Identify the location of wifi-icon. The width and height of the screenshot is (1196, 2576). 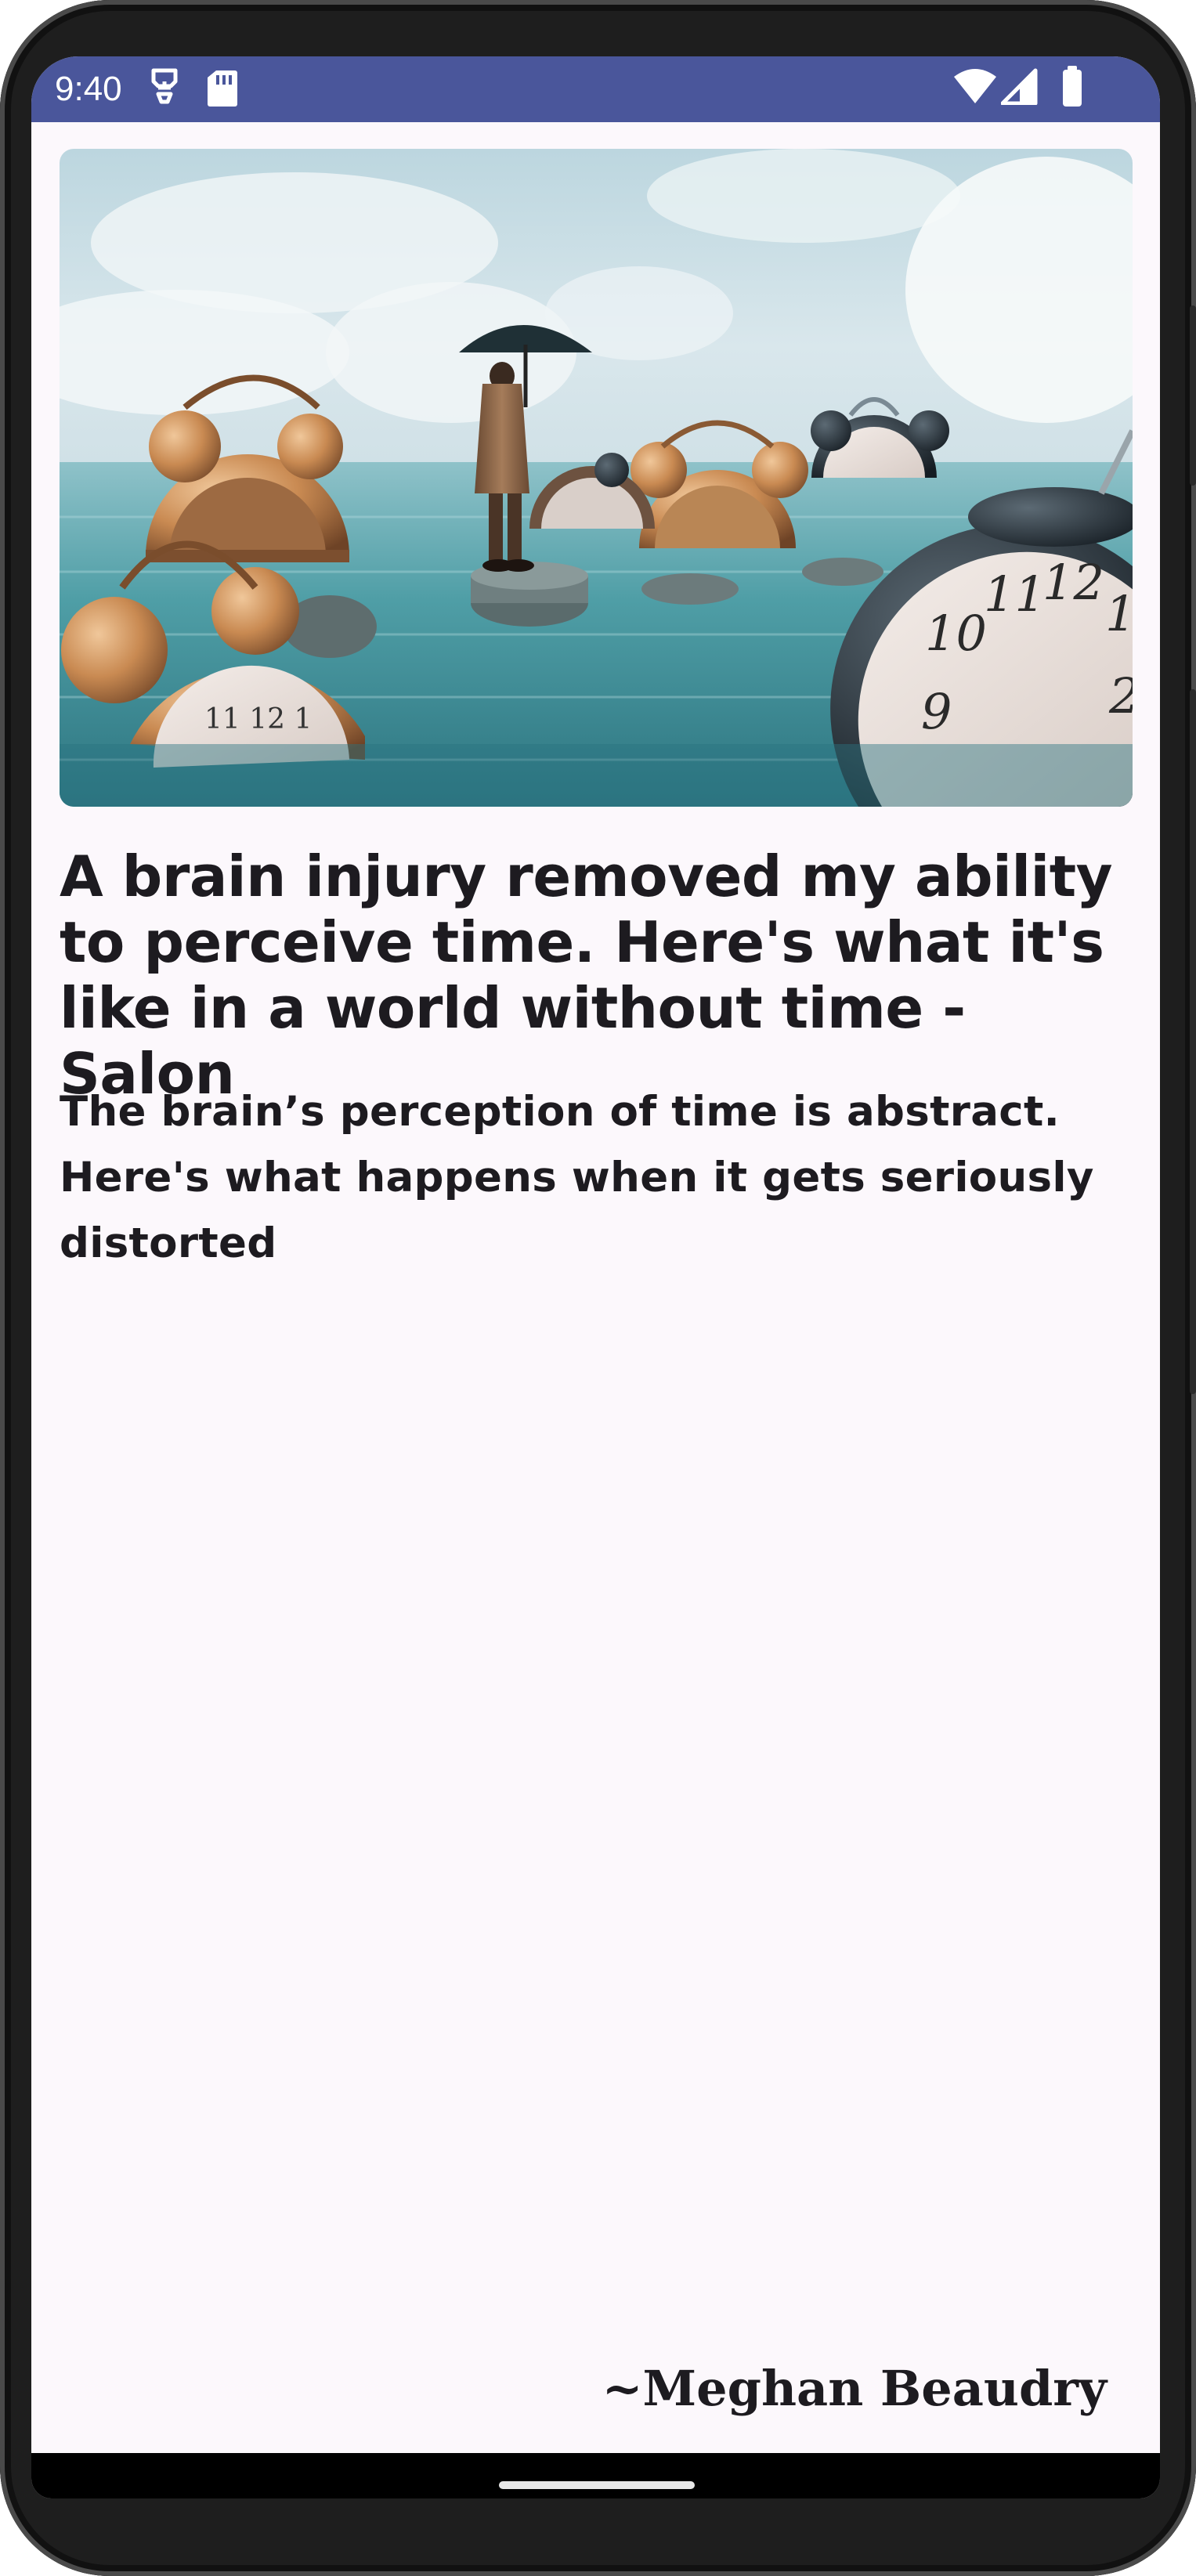
(975, 88).